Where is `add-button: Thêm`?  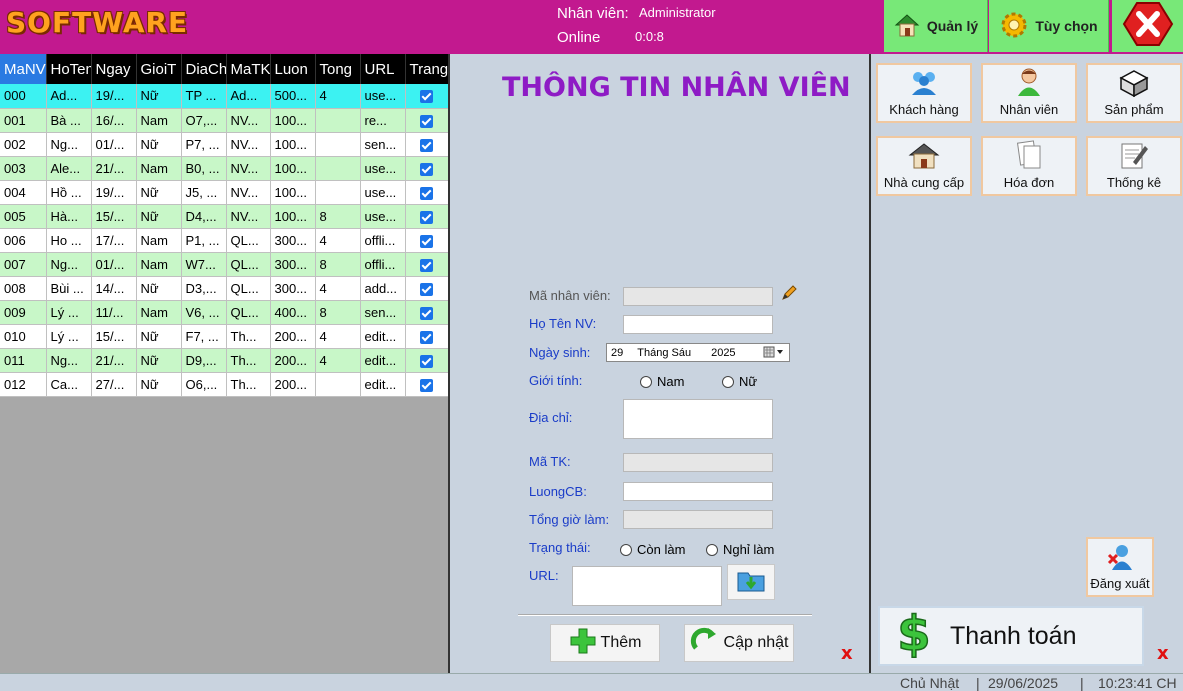 add-button: Thêm is located at coordinates (605, 643).